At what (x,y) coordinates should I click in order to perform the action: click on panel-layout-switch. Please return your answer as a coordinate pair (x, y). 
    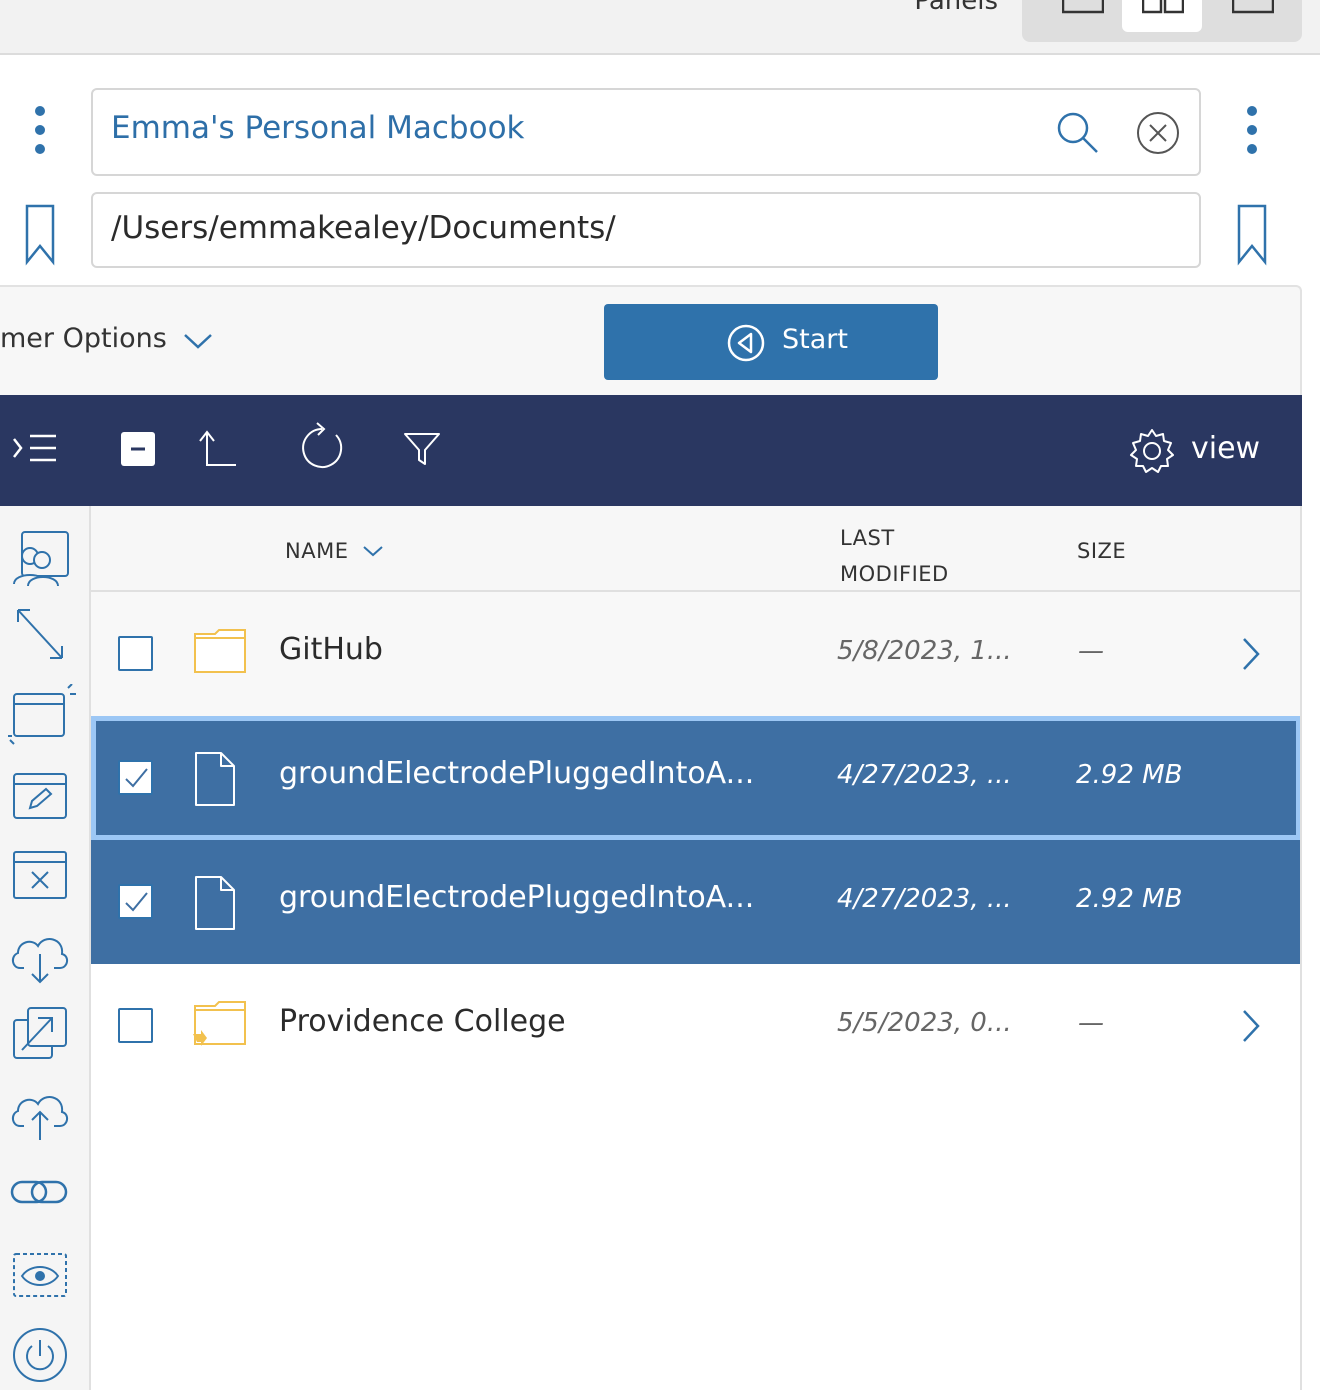
    Looking at the image, I should click on (1162, 21).